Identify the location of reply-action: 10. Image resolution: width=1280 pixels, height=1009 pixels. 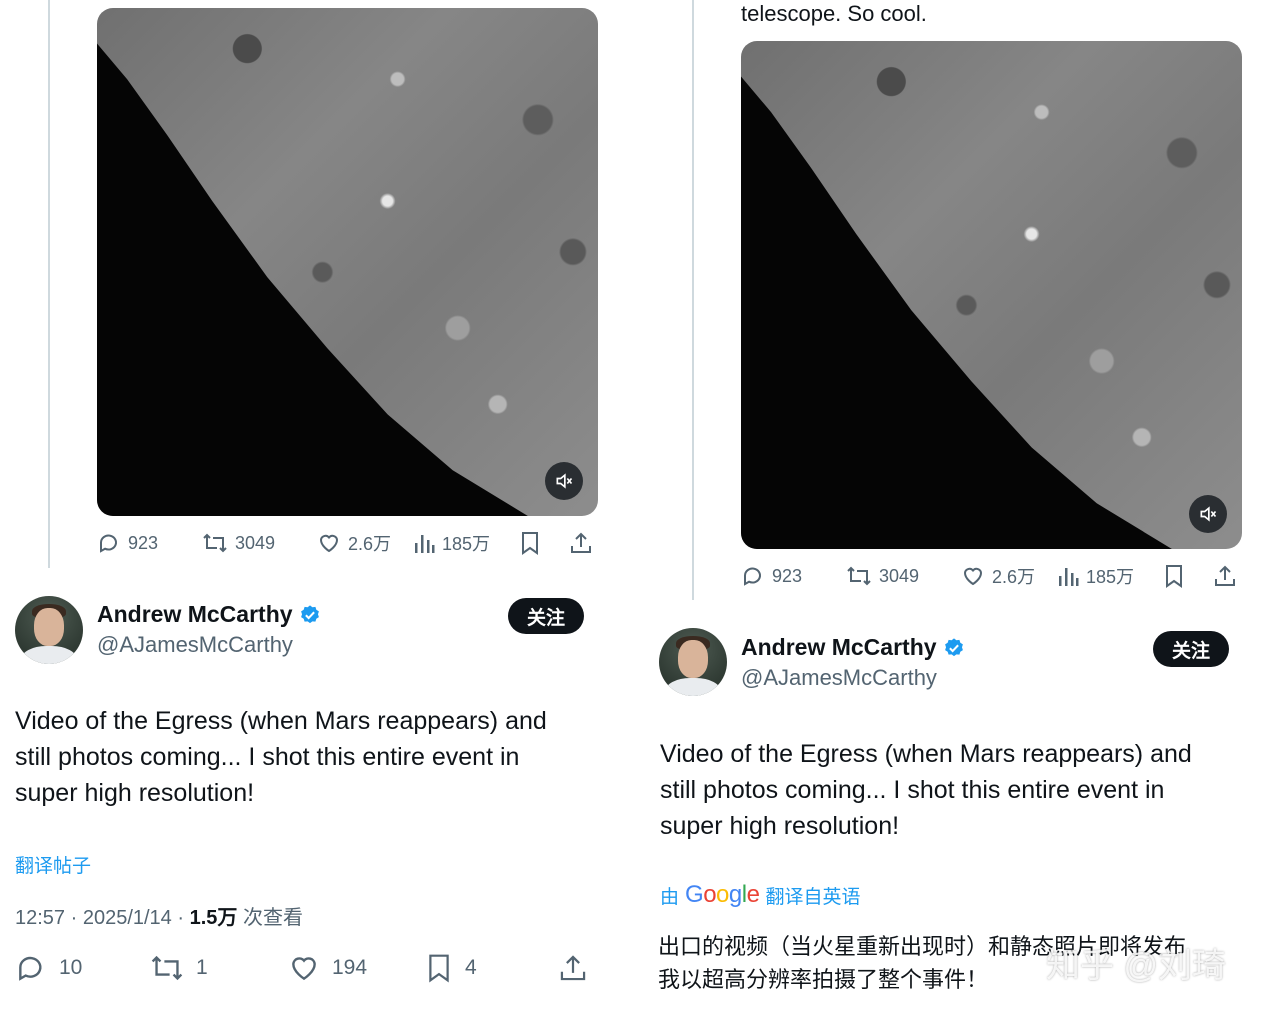
(82, 968).